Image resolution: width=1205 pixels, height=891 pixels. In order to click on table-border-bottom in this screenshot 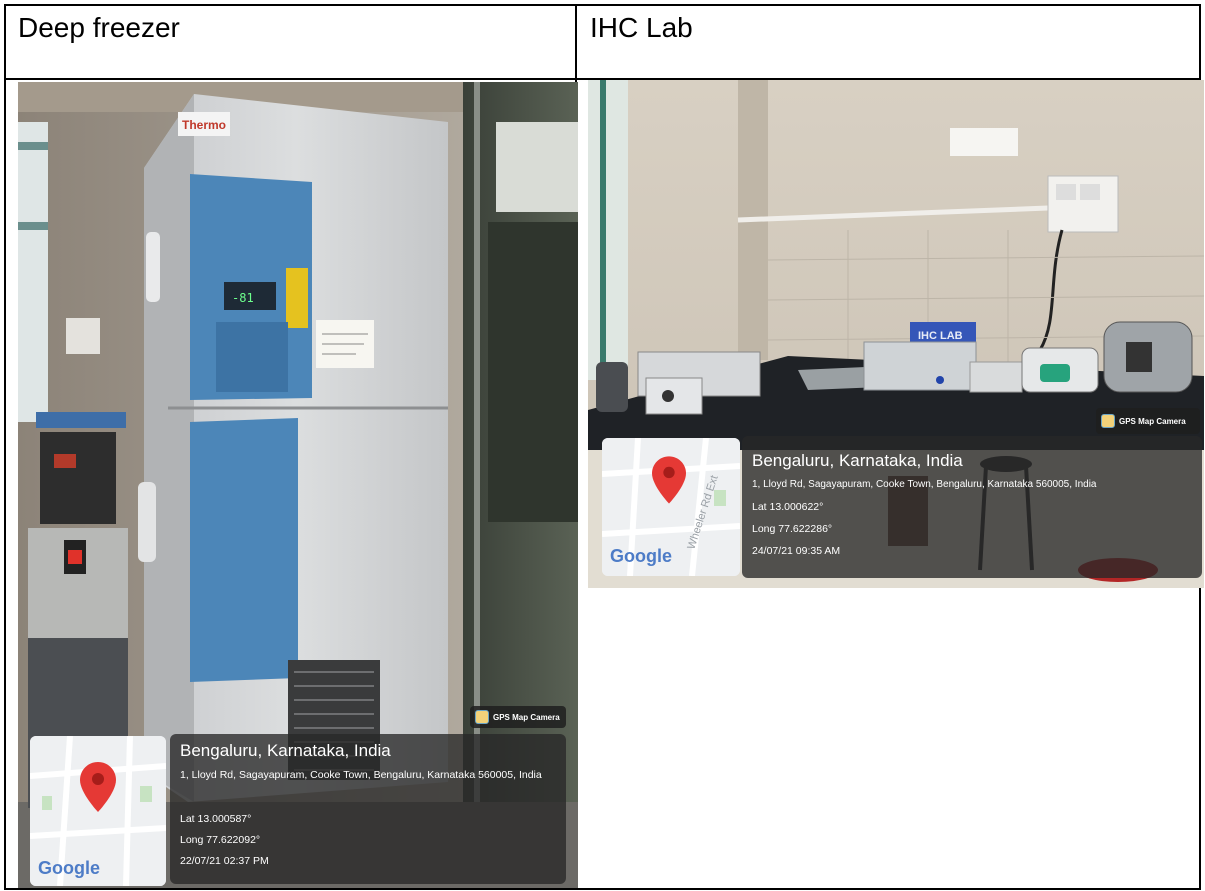, I will do `click(602, 889)`.